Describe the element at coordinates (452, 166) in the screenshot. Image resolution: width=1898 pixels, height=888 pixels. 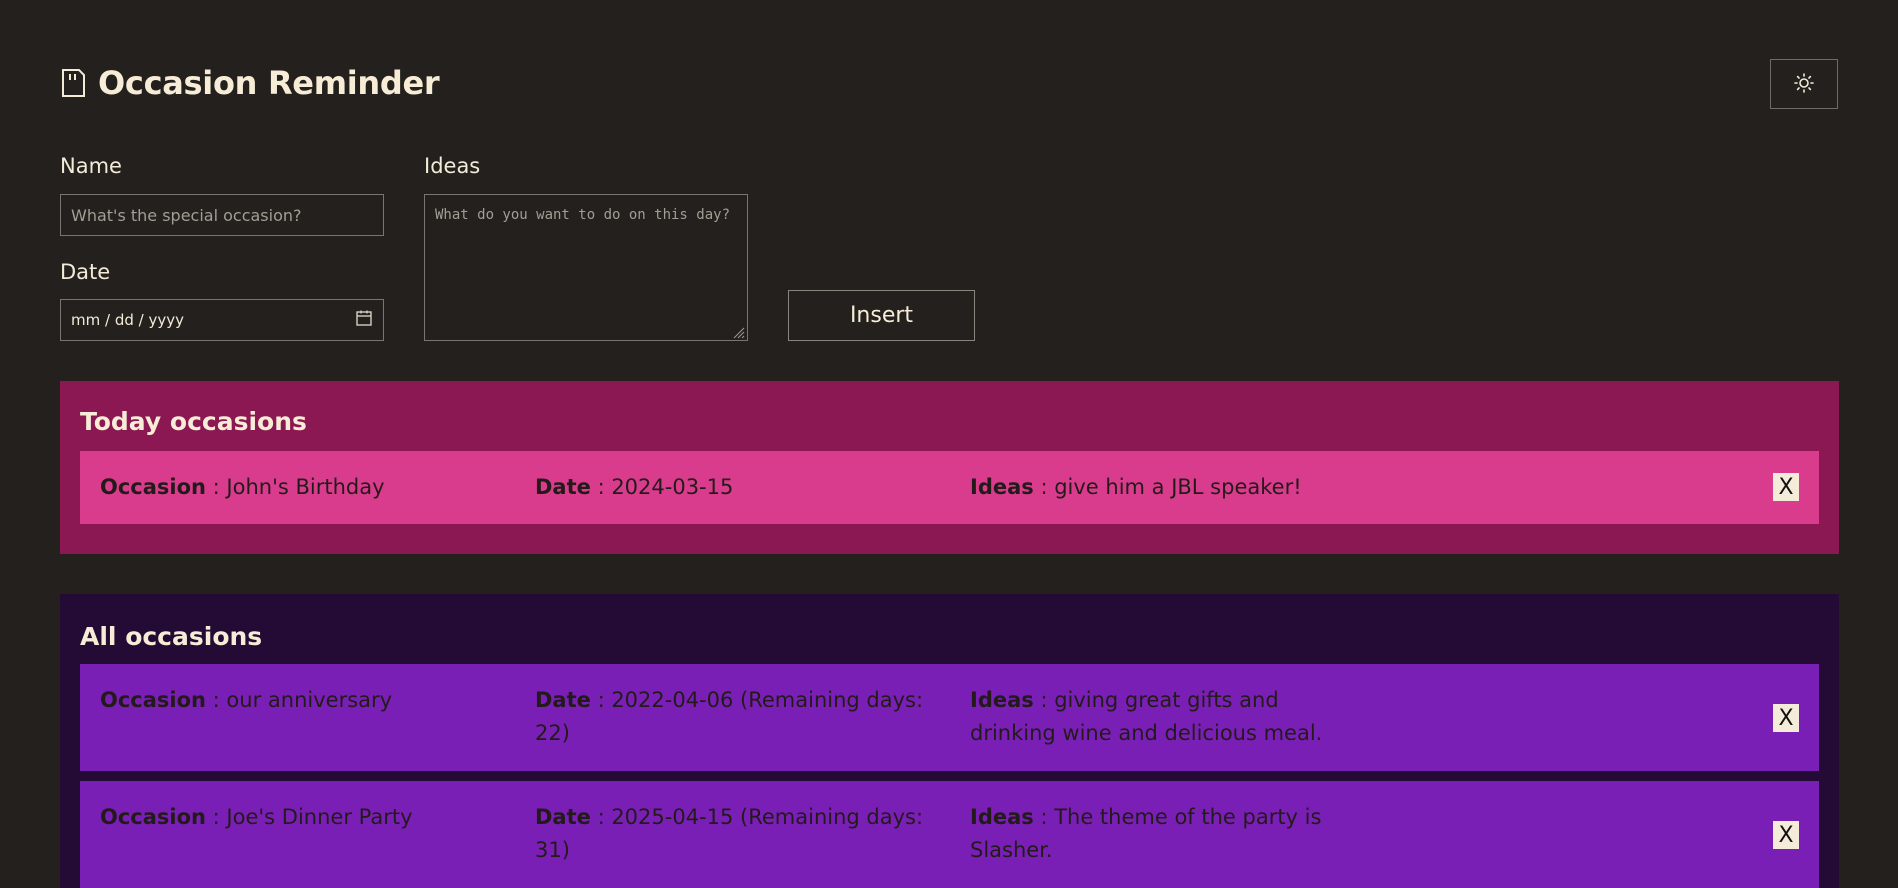
I see `ideas-label: Ideas` at that location.